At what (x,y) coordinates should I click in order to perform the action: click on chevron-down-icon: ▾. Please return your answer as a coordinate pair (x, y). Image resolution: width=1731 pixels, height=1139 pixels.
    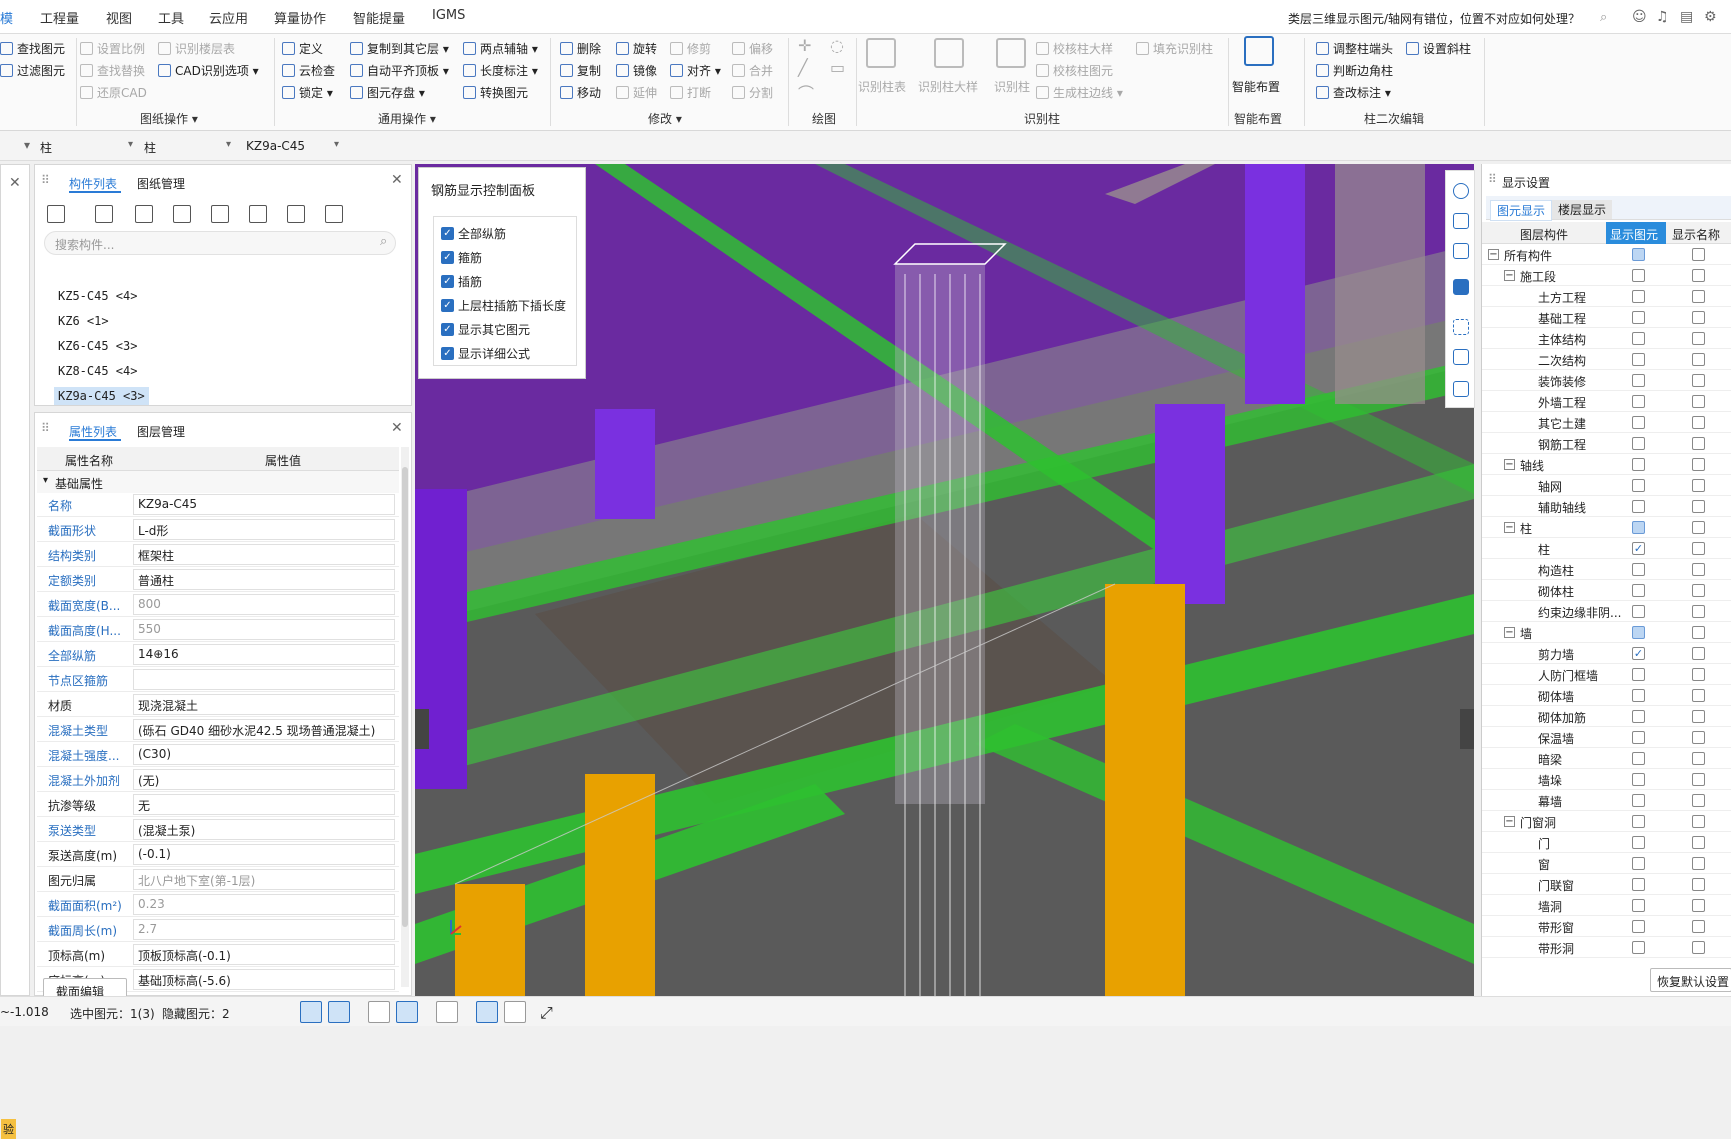
    Looking at the image, I should click on (130, 144).